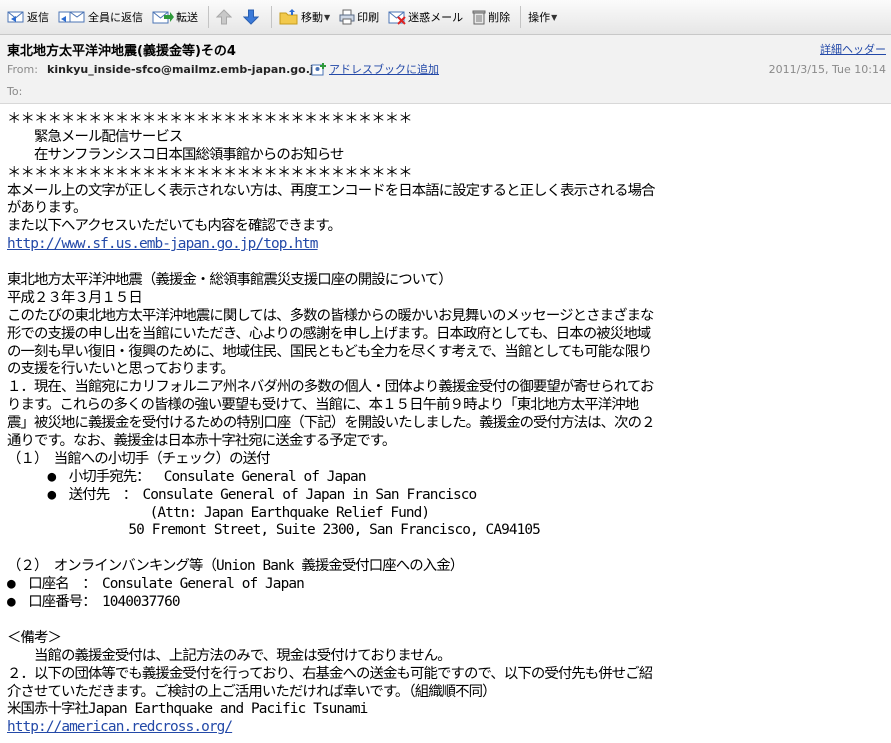 Image resolution: width=891 pixels, height=743 pixels. Describe the element at coordinates (187, 17) in the screenshot. I see `forward-label: 転送` at that location.